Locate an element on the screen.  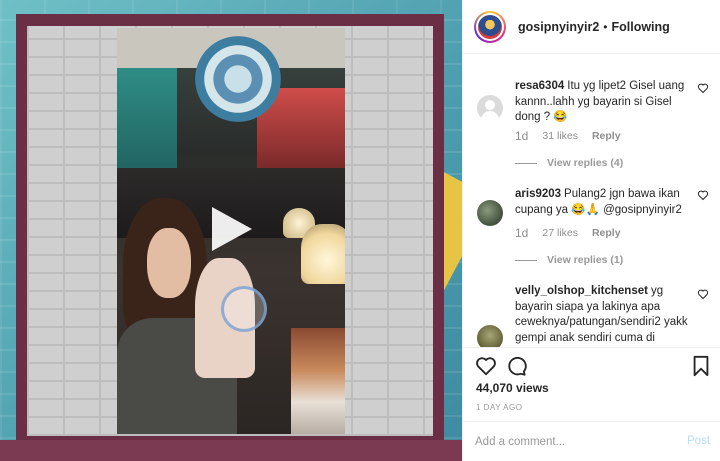
bookmark-icon is located at coordinates (701, 366).